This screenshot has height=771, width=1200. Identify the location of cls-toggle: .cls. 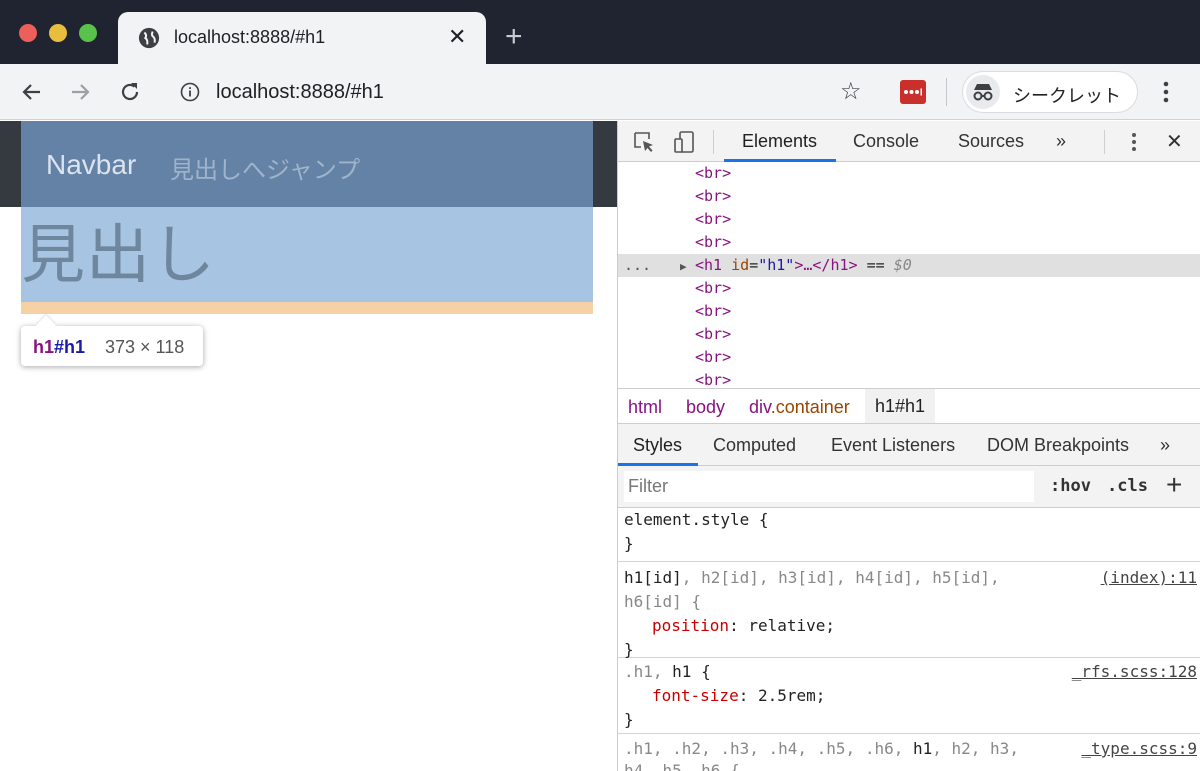
(1127, 486).